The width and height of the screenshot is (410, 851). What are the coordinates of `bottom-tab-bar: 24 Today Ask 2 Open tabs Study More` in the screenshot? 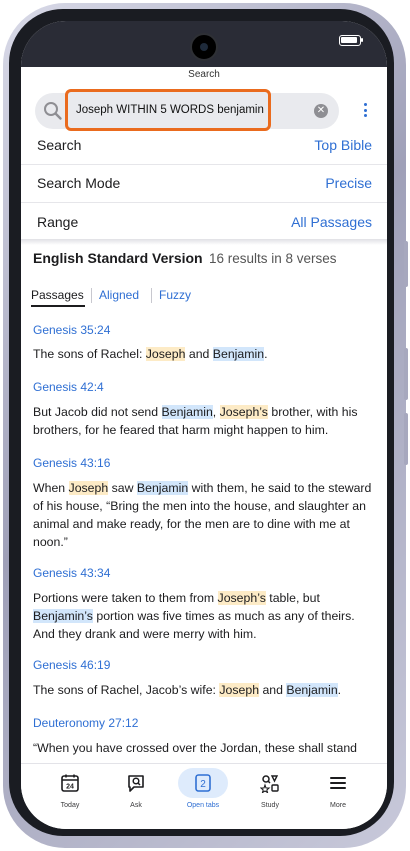 It's located at (204, 796).